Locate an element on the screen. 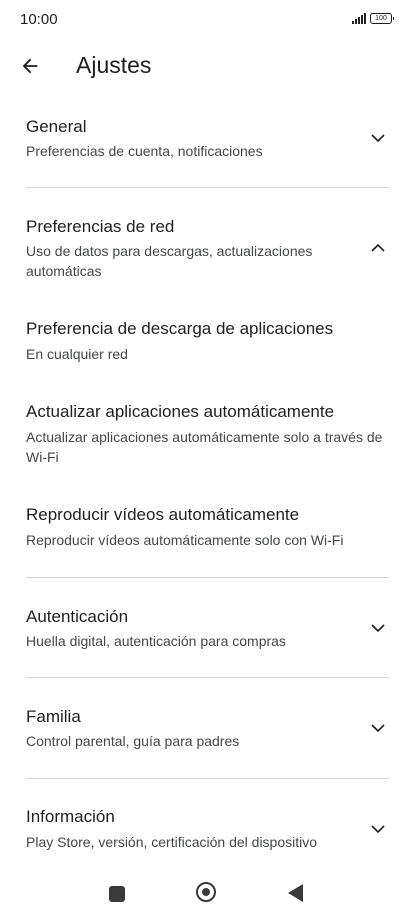 Image resolution: width=414 pixels, height=920 pixels. arrow-back-icon is located at coordinates (30, 66).